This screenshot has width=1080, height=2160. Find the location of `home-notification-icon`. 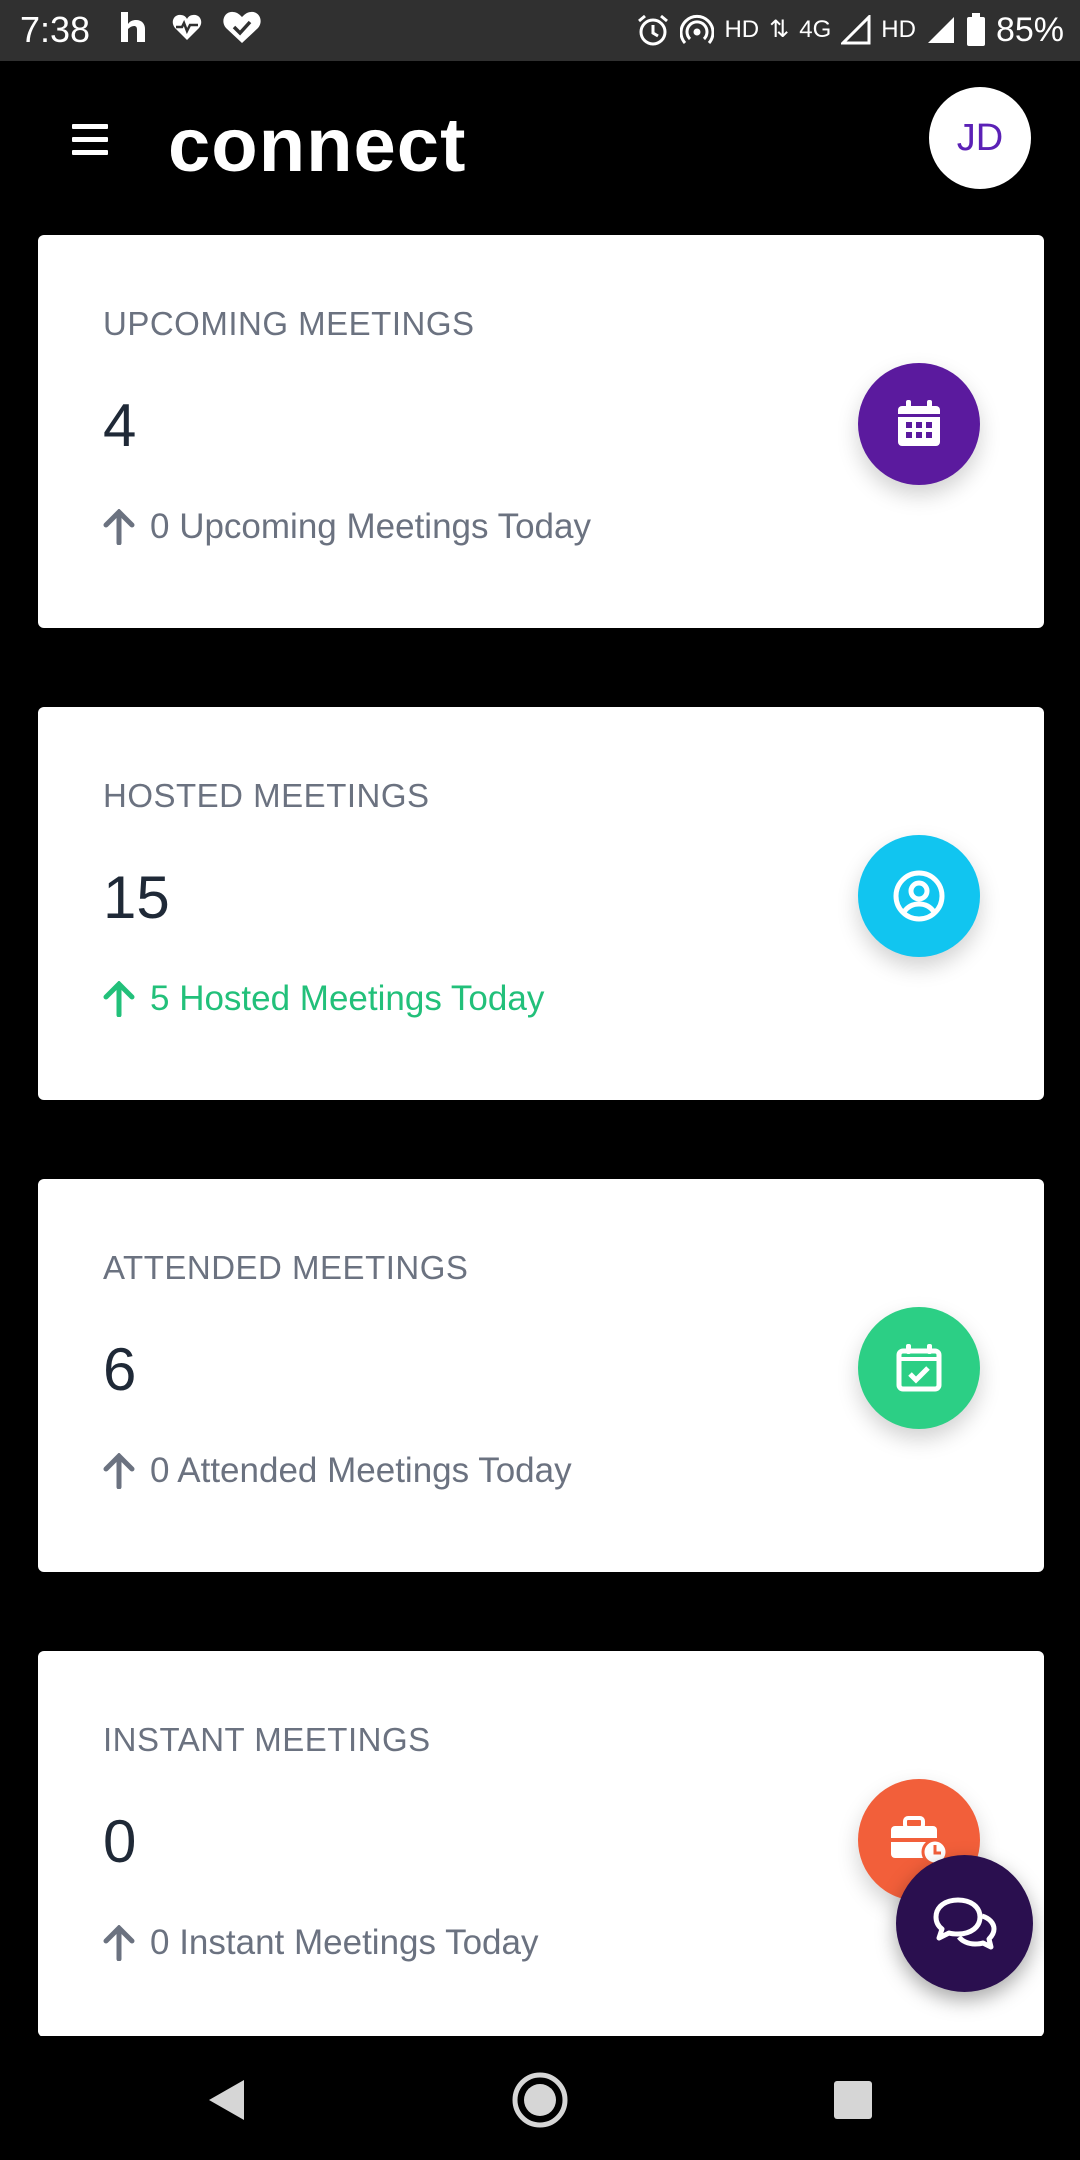

home-notification-icon is located at coordinates (133, 27).